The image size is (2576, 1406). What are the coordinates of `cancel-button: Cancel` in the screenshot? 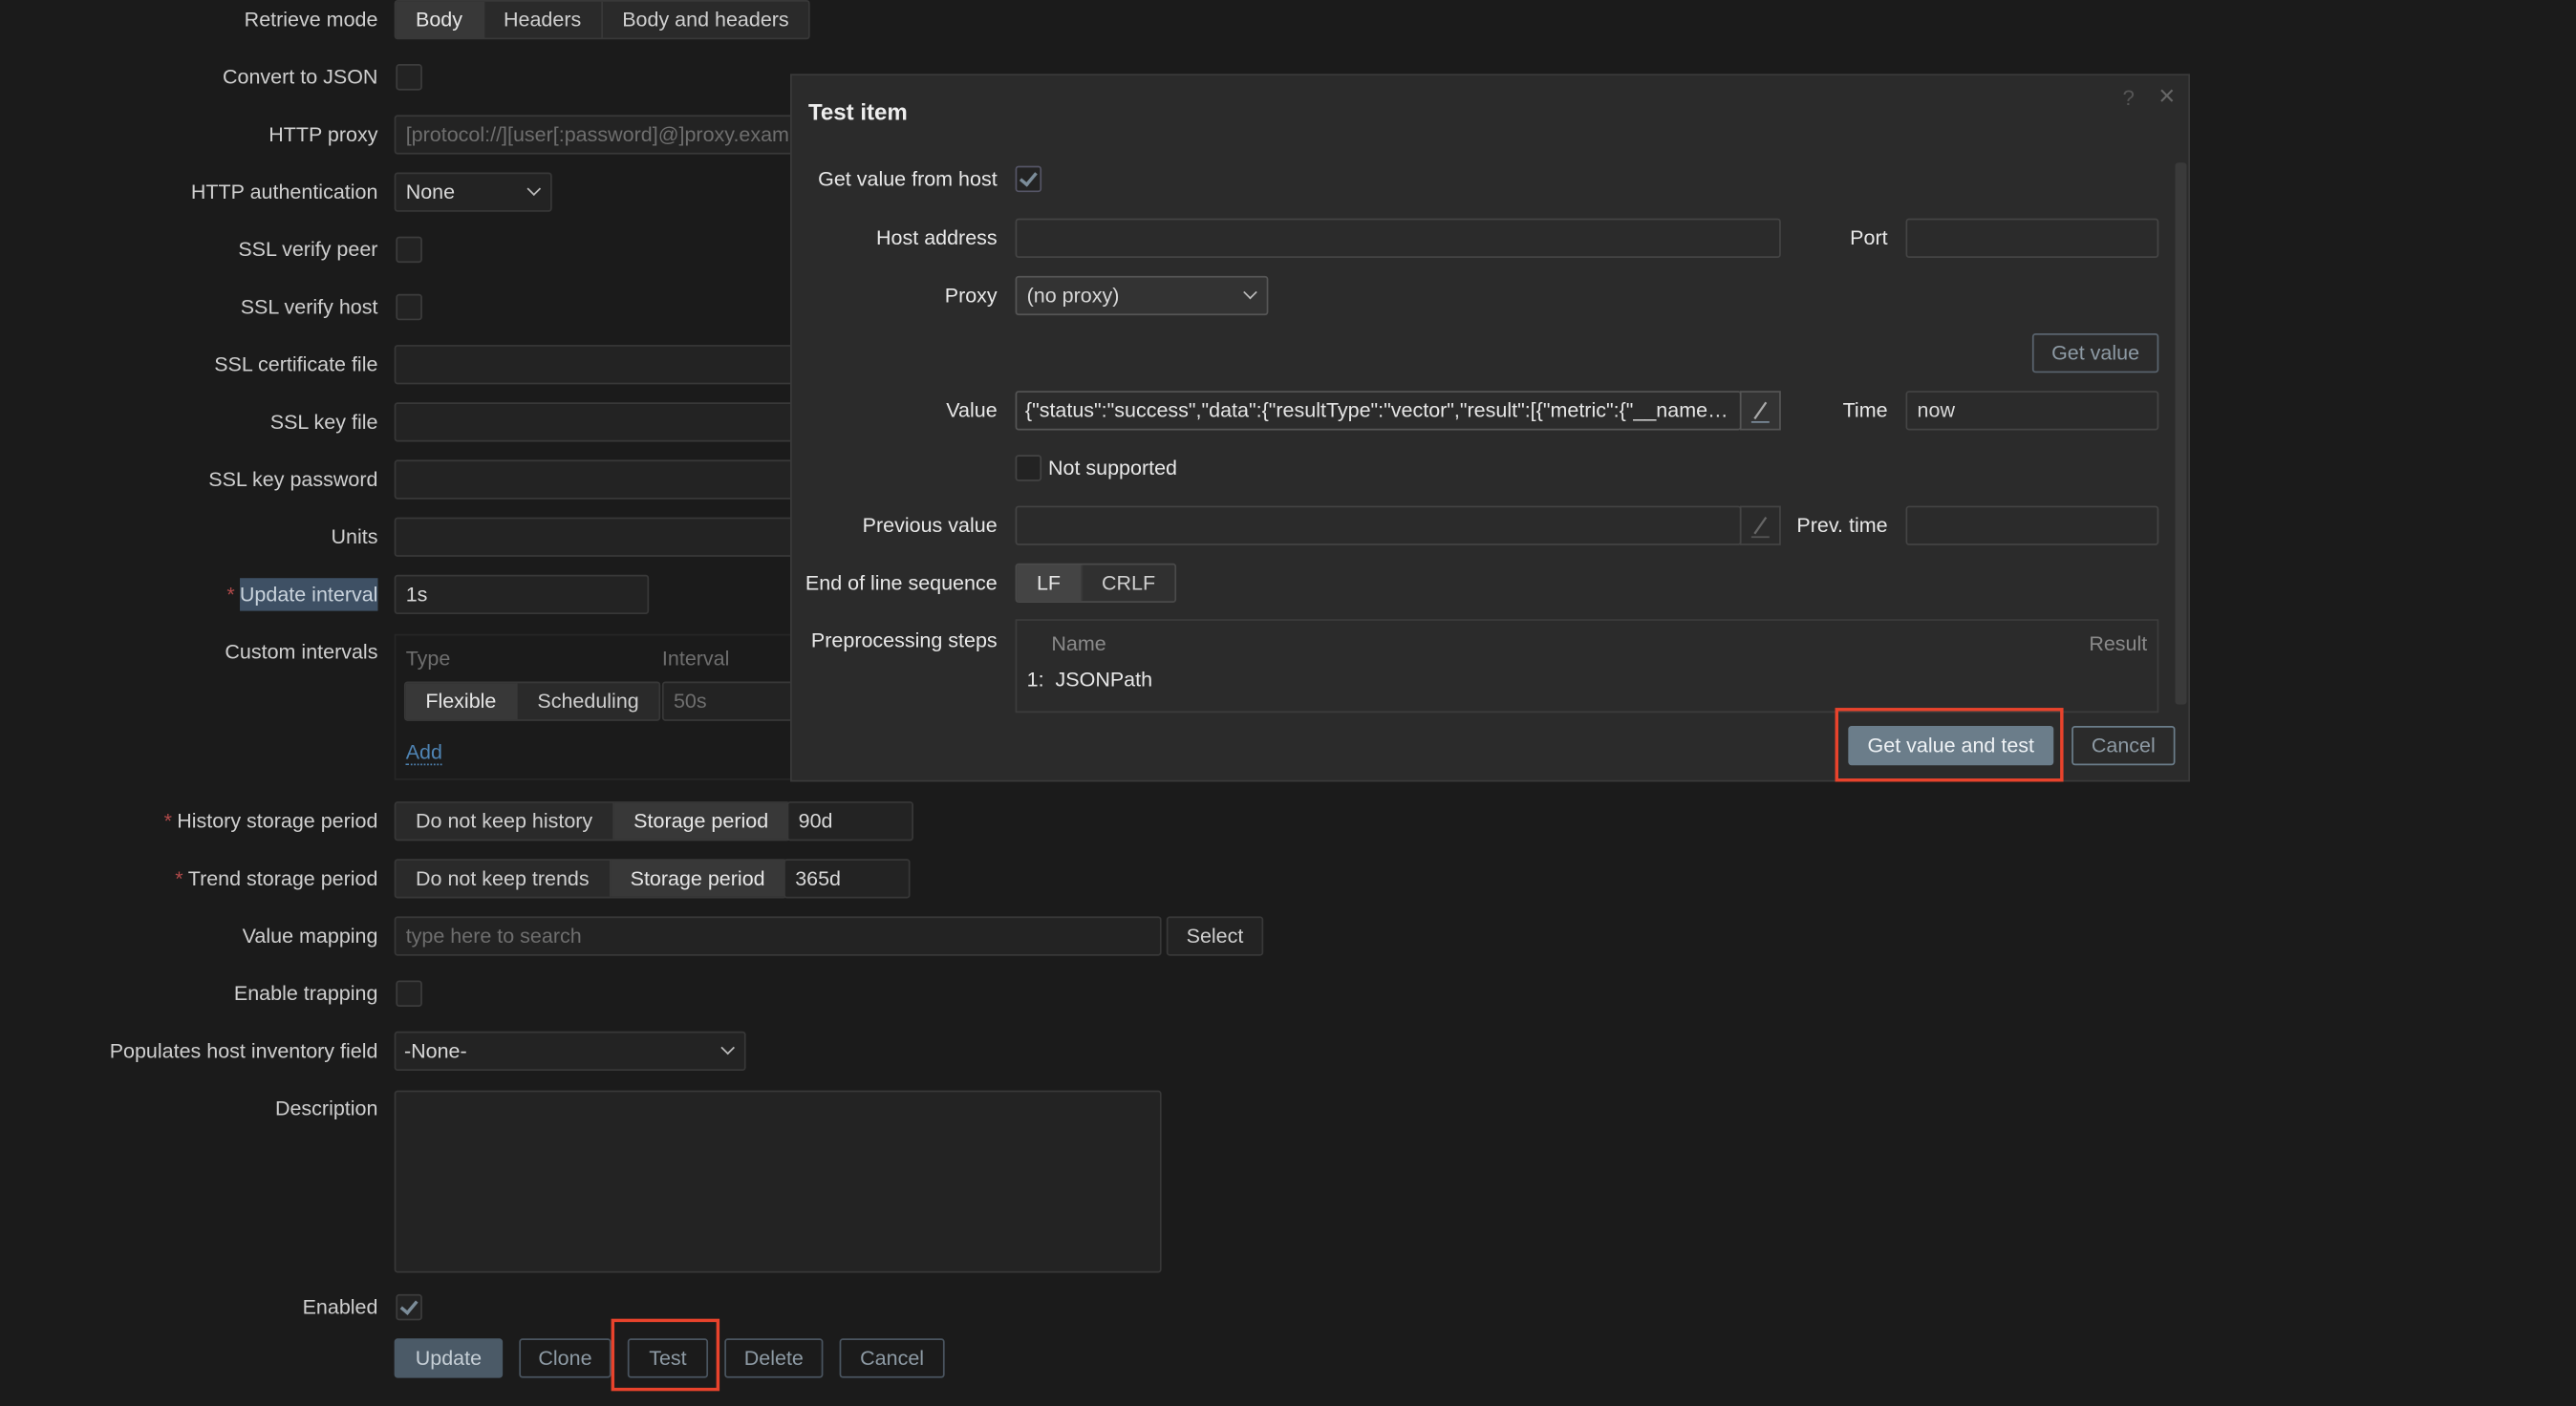 It's located at (892, 1358).